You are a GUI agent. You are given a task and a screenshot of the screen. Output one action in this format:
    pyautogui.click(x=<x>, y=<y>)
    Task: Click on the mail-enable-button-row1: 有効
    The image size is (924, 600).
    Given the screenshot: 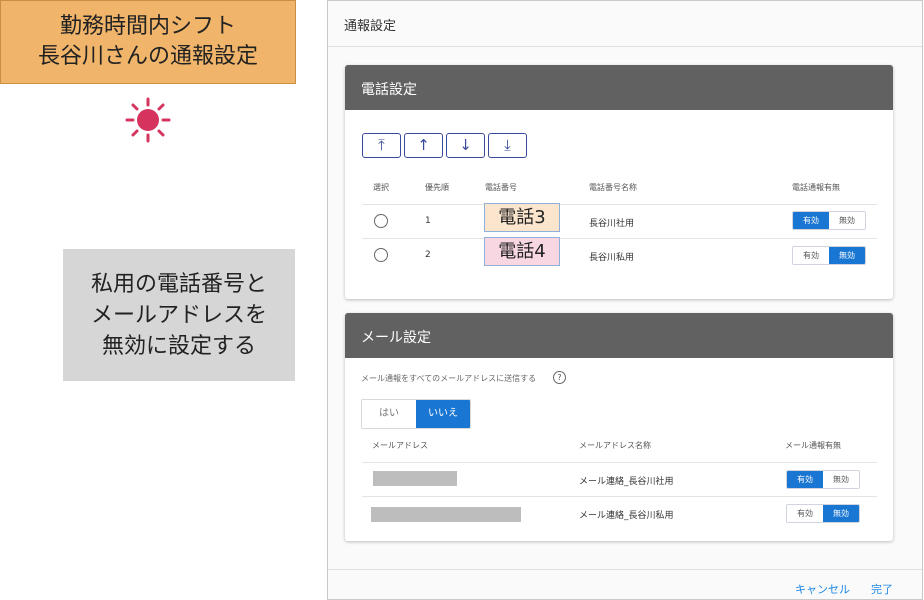 What is the action you would take?
    pyautogui.click(x=805, y=479)
    